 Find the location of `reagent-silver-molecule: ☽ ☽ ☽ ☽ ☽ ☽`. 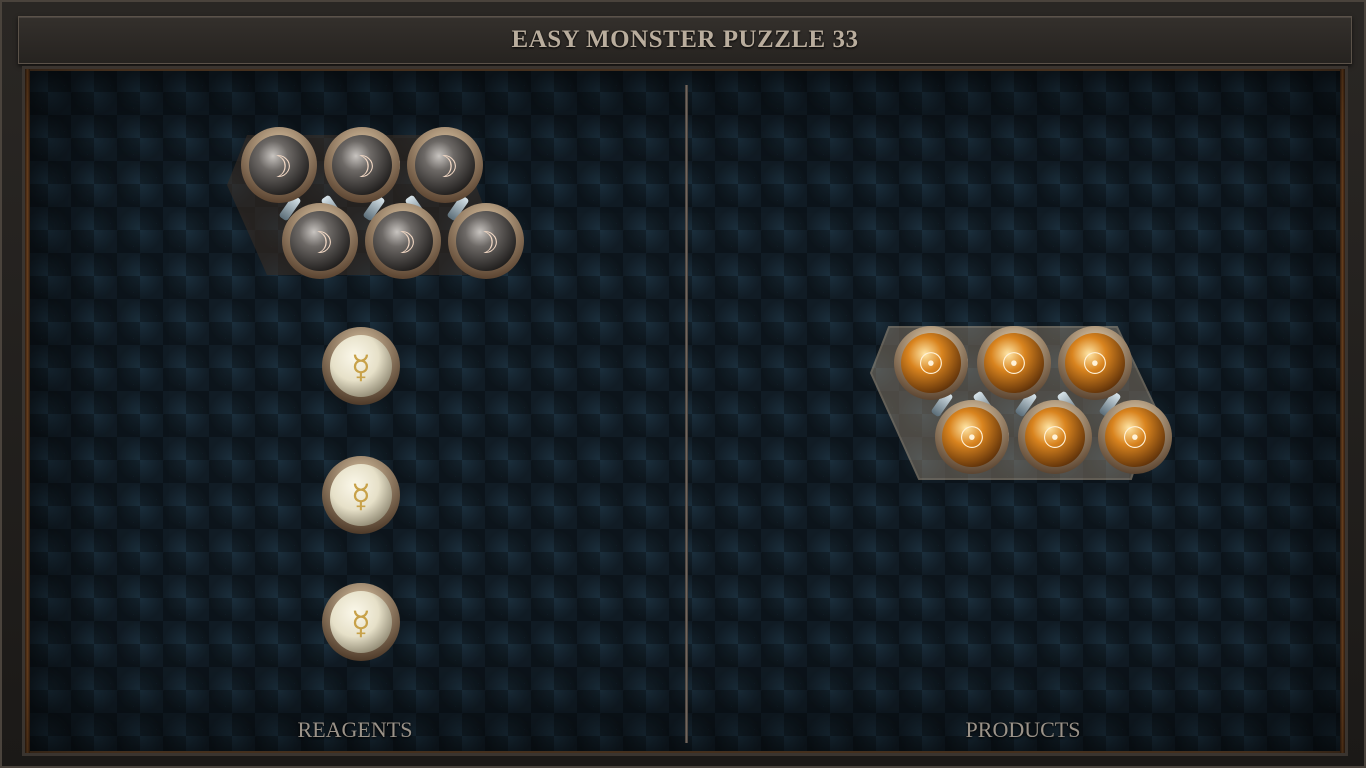

reagent-silver-molecule: ☽ ☽ ☽ ☽ ☽ ☽ is located at coordinates (370, 205).